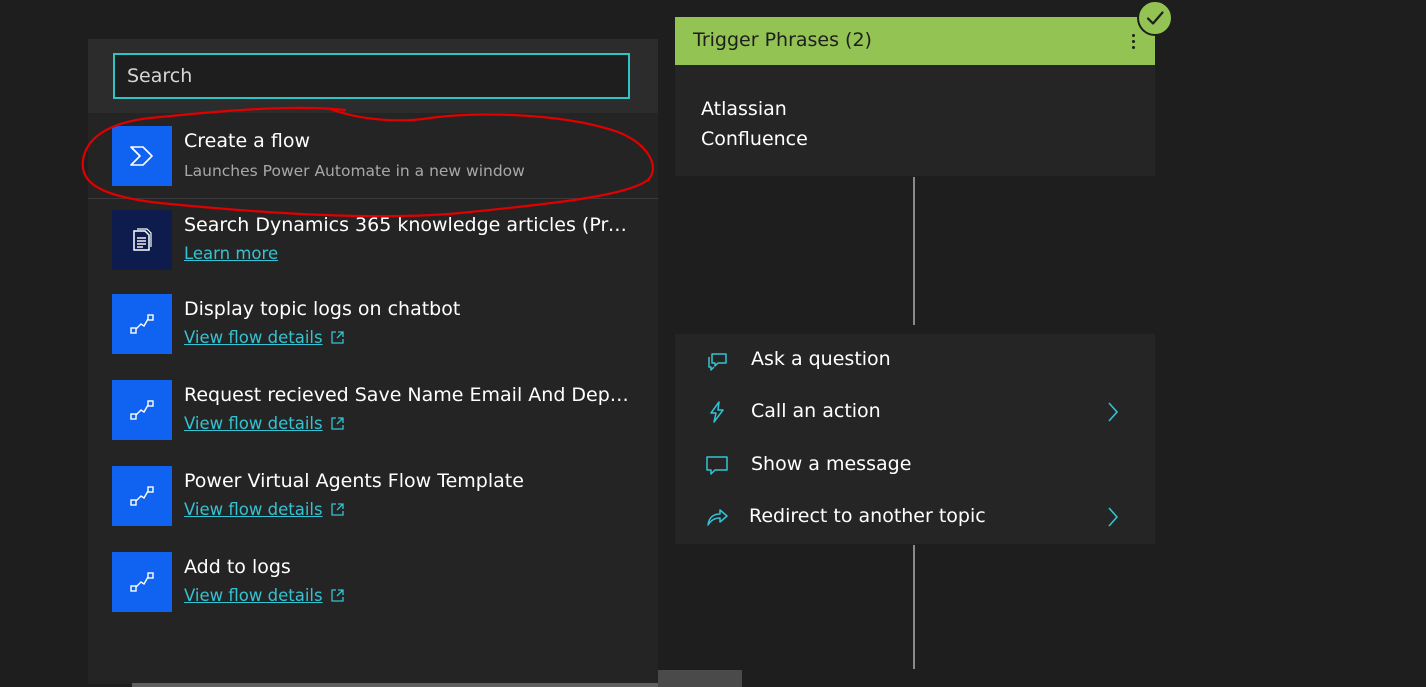  What do you see at coordinates (354, 481) in the screenshot?
I see `item-title: Power Virtual Agents Flow Template` at bounding box center [354, 481].